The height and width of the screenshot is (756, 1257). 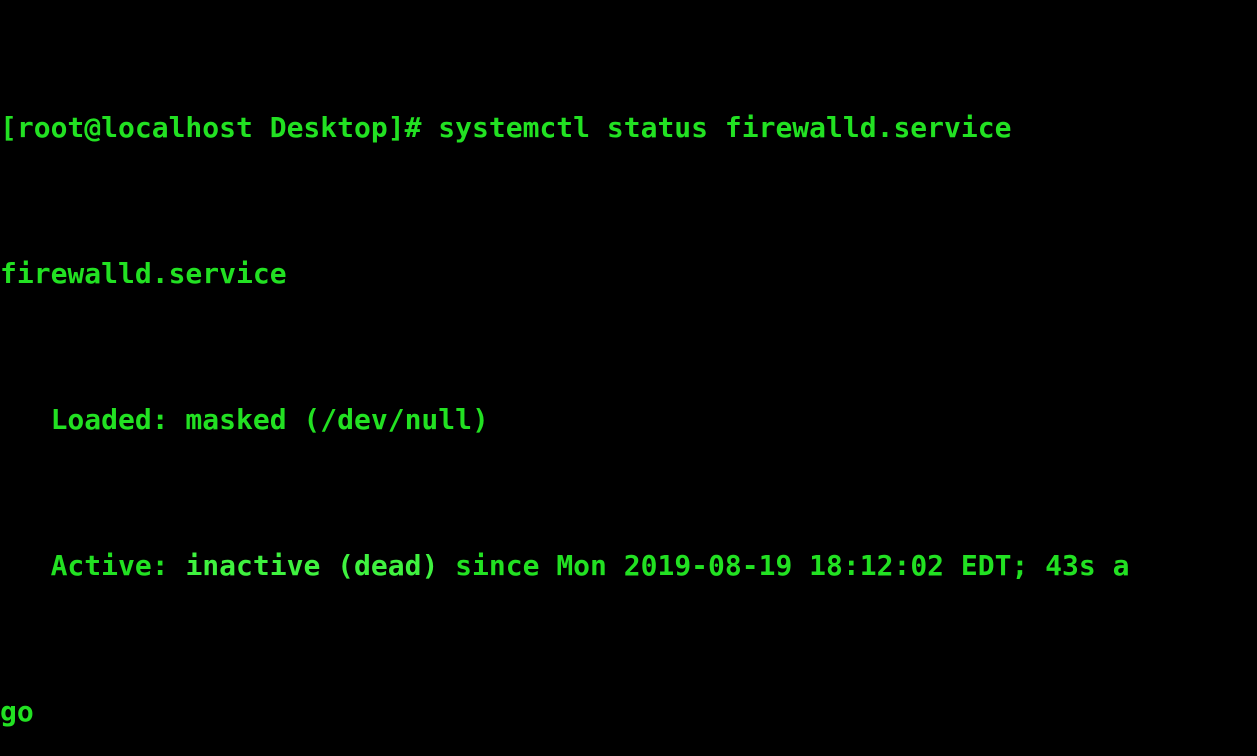 I want to click on wrapped-text: go, so click(x=17, y=711).